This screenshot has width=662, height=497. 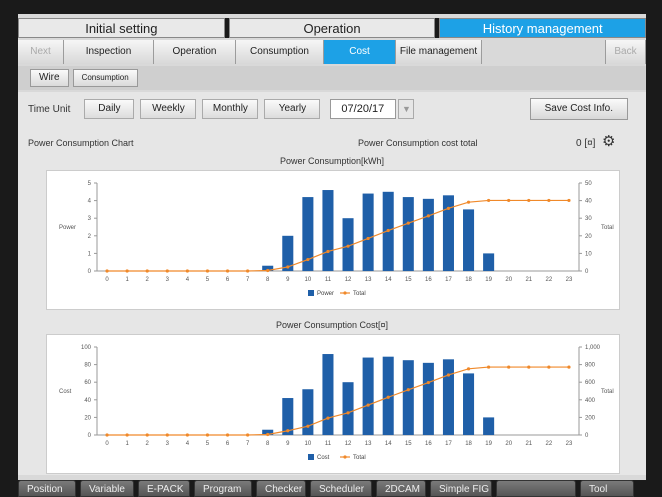 I want to click on sub-tab-cost: Cost, so click(x=360, y=52).